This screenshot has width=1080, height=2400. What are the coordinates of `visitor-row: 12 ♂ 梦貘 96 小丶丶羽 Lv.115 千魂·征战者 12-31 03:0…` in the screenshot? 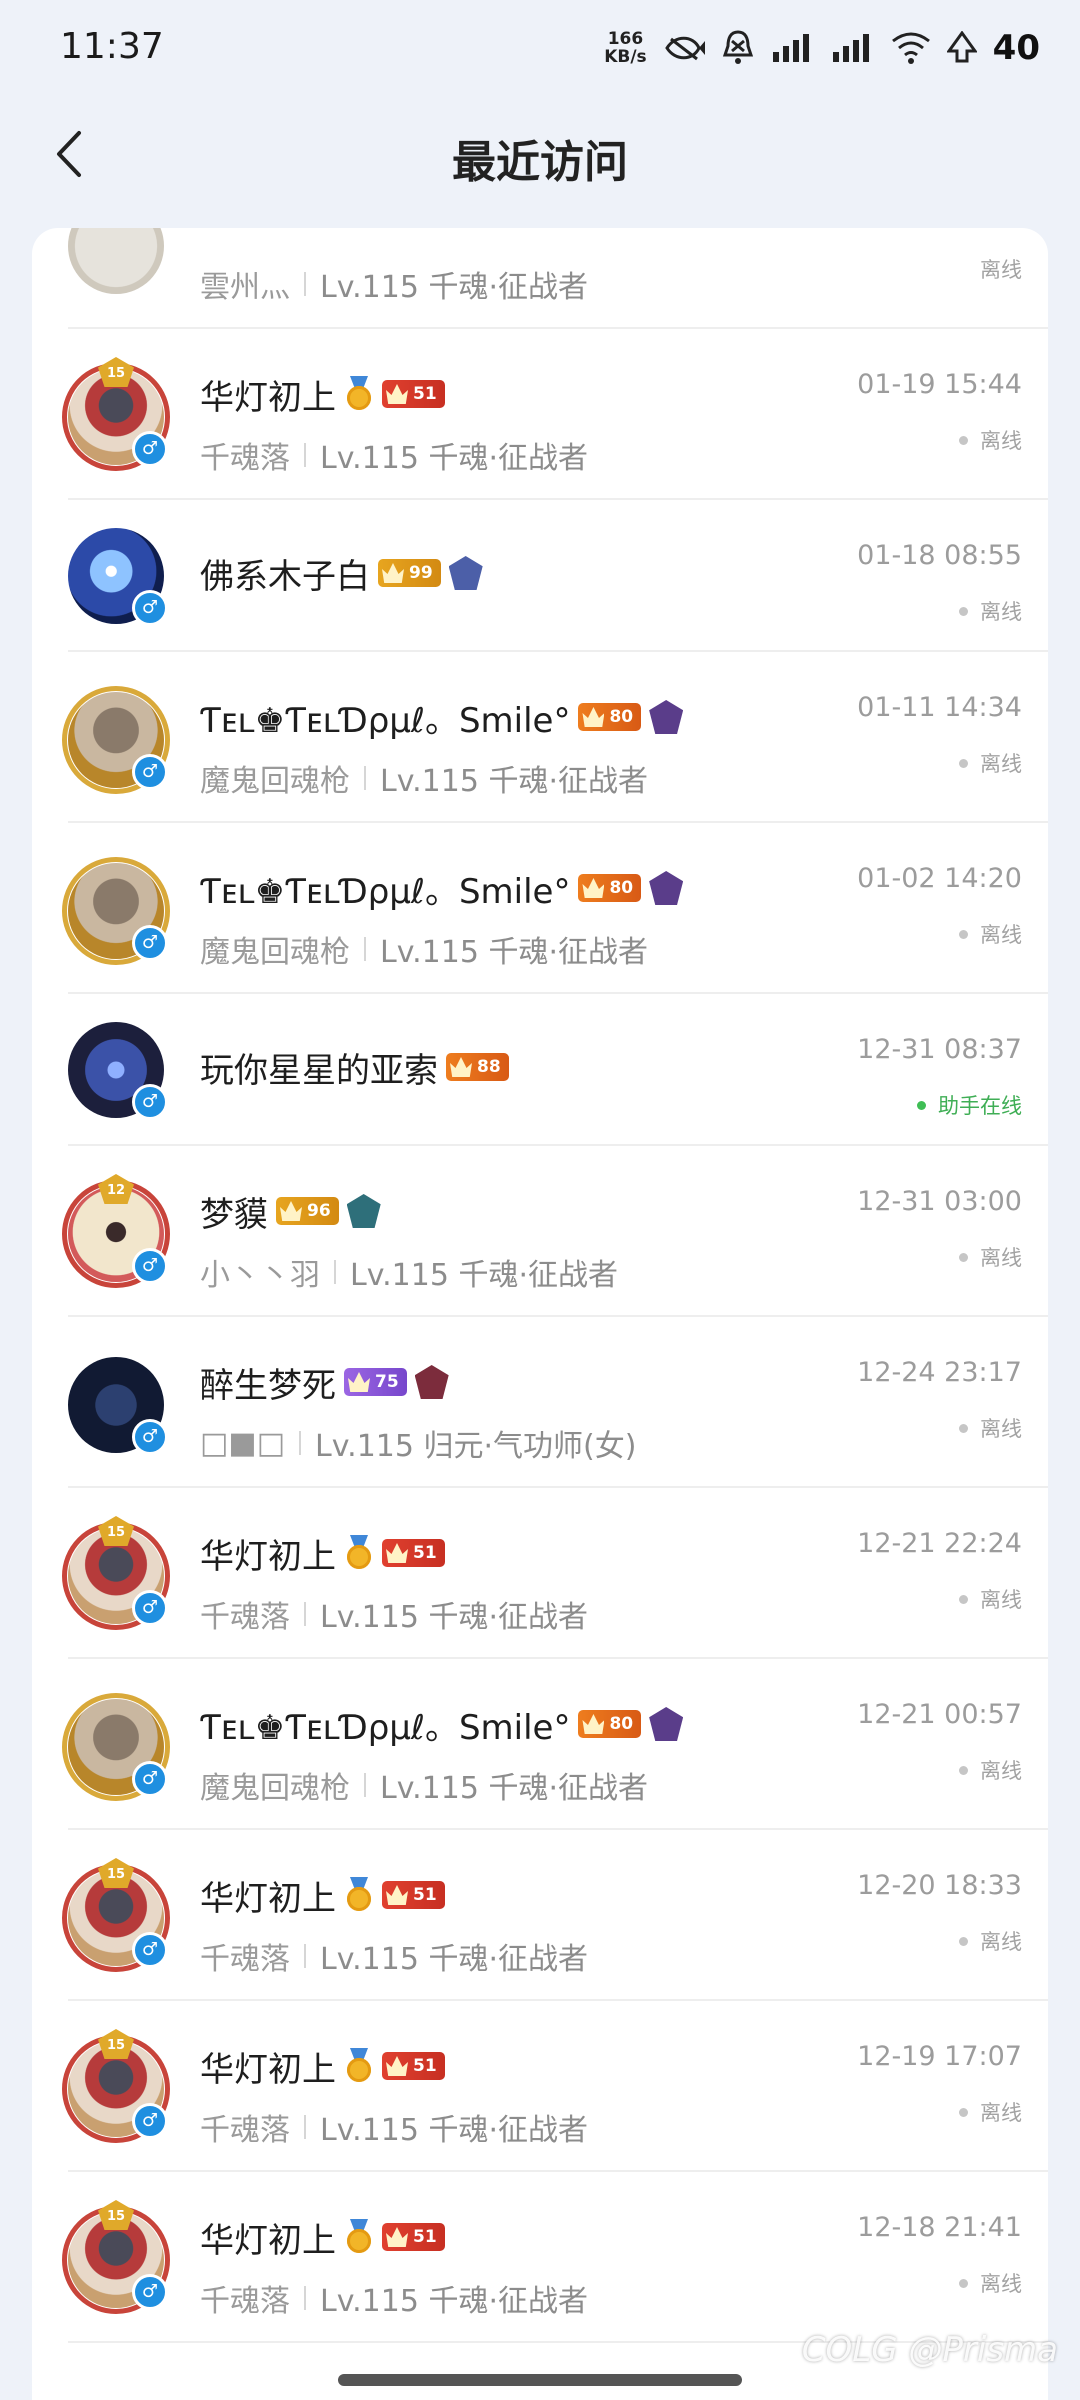 It's located at (540, 1231).